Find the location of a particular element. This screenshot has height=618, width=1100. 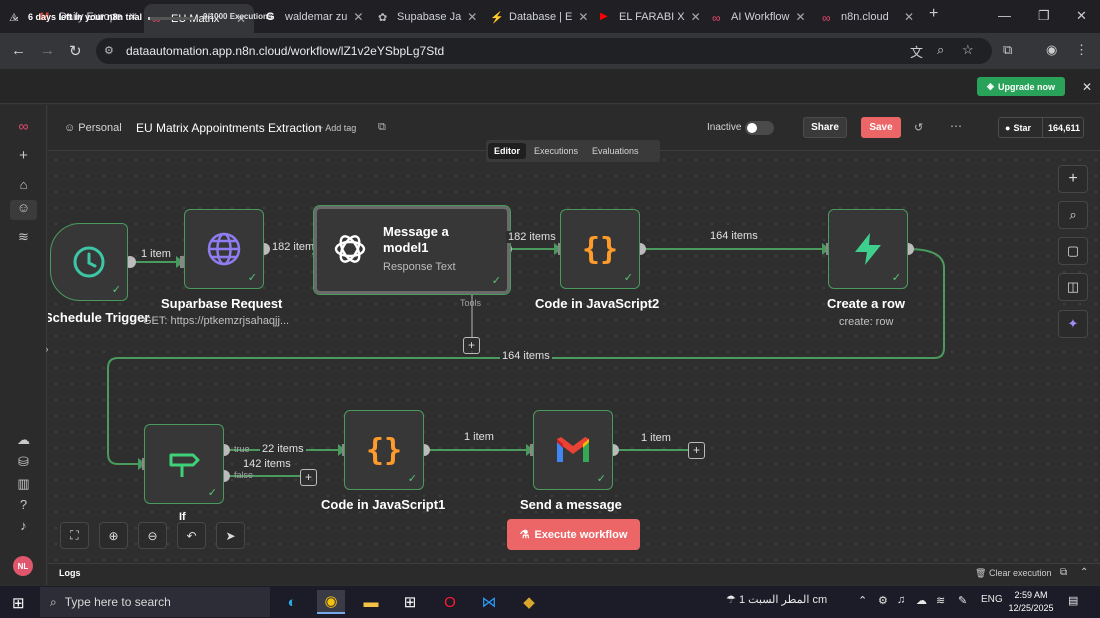

active-toggle is located at coordinates (759, 128).